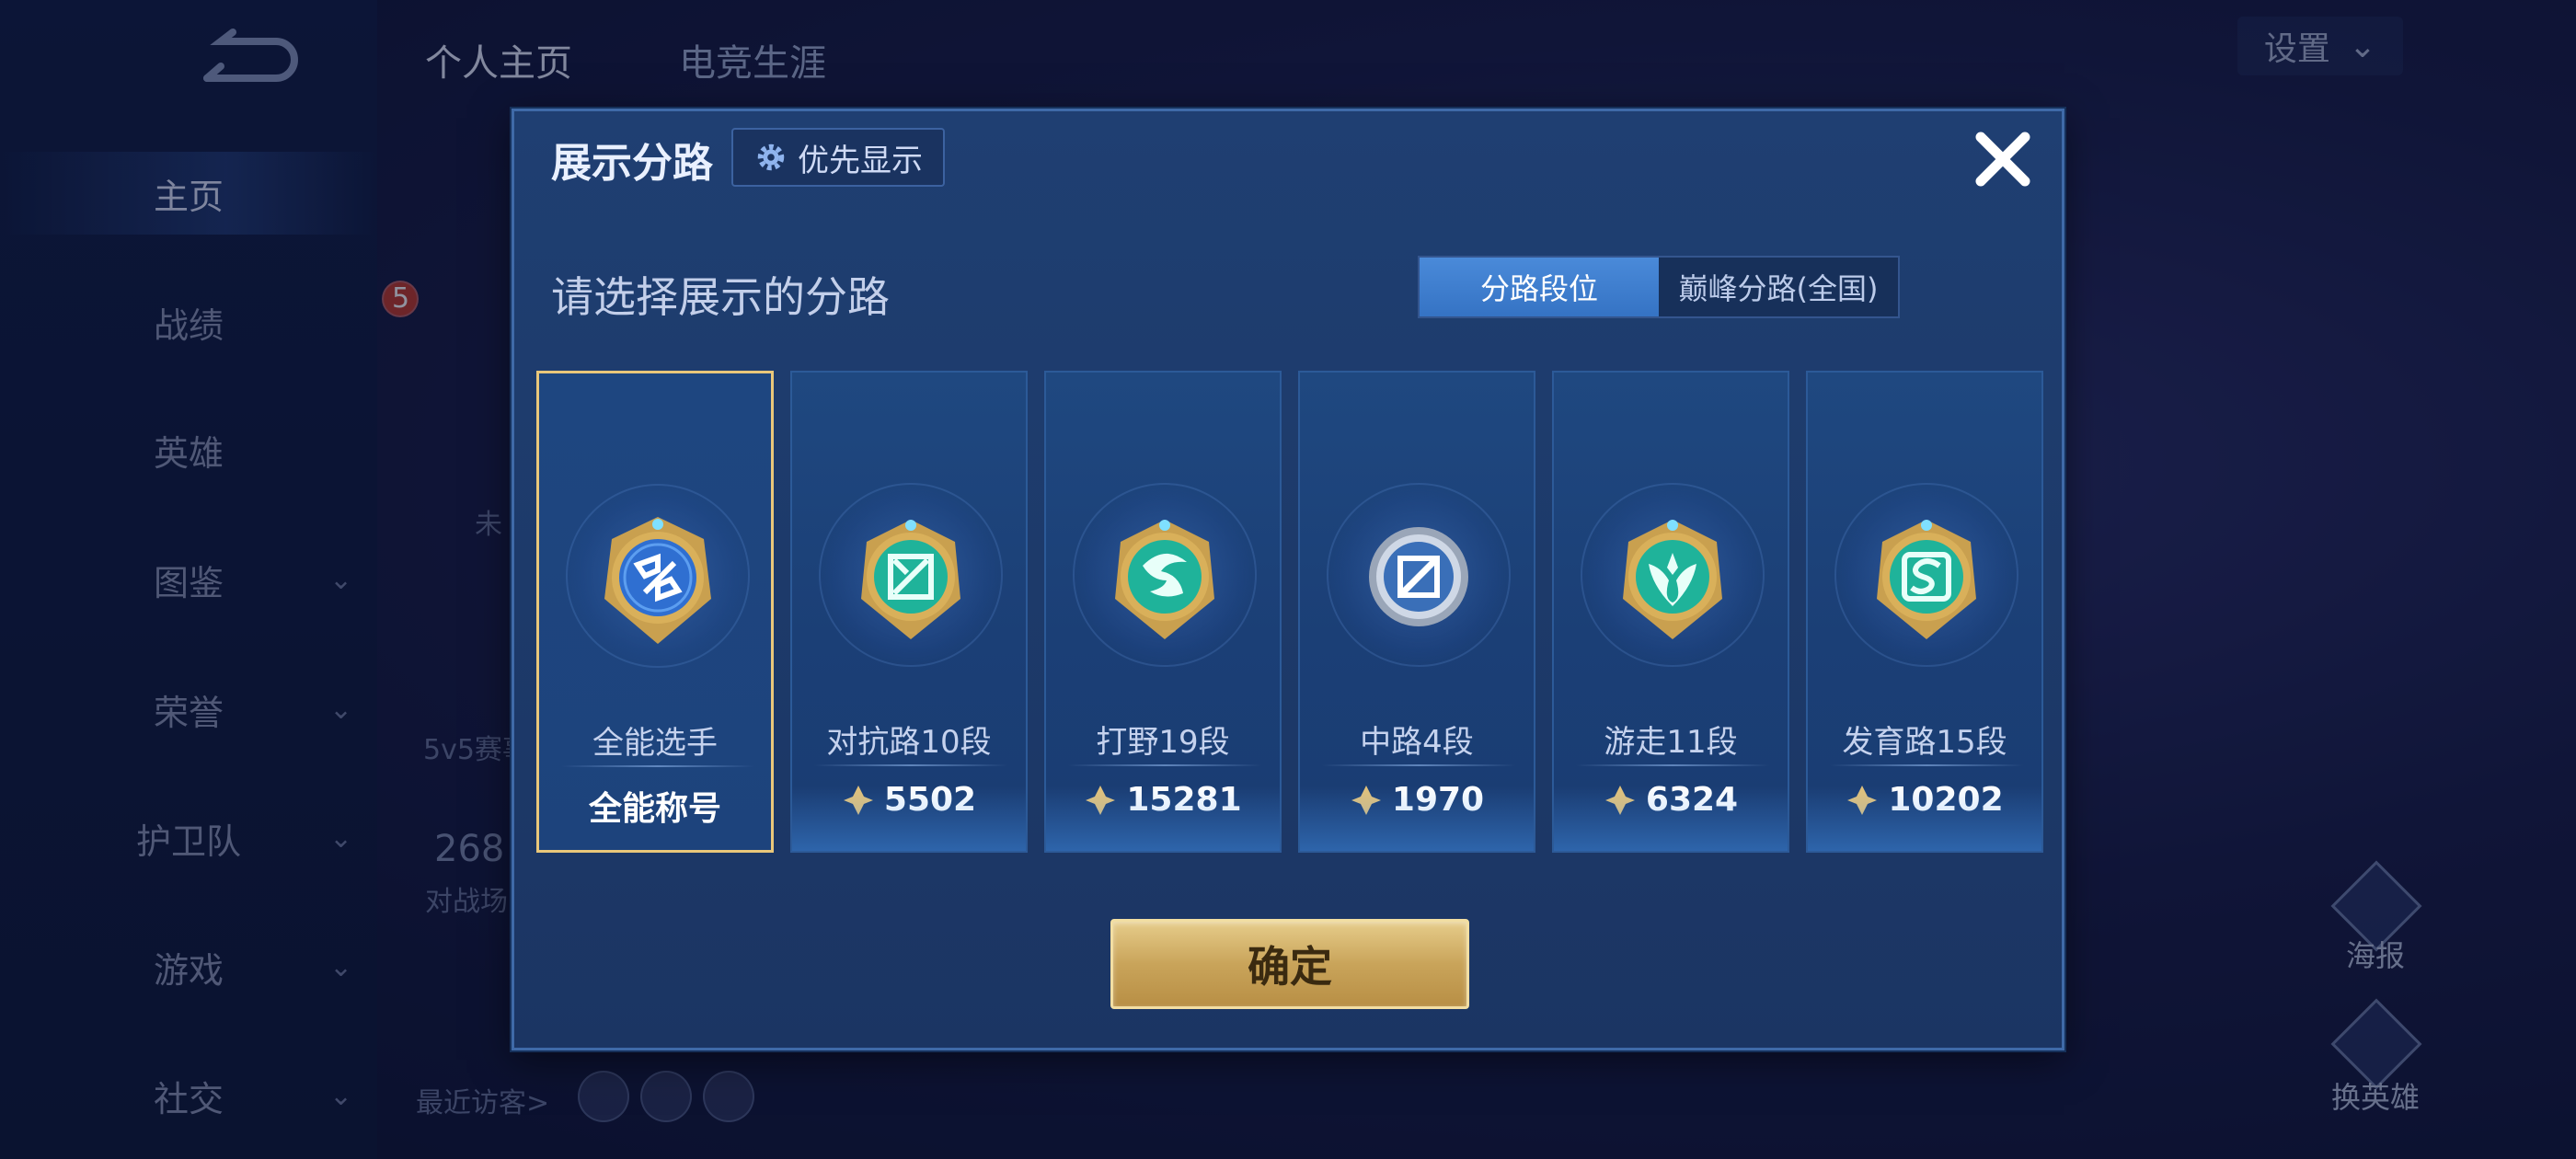 The height and width of the screenshot is (1159, 2576). What do you see at coordinates (1418, 576) in the screenshot?
I see `mid-lane-badge-icon` at bounding box center [1418, 576].